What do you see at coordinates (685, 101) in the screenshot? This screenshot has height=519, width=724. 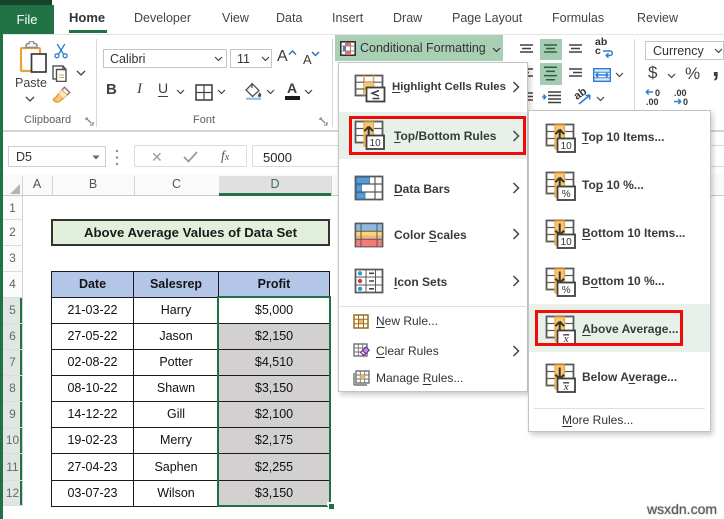 I see `svg-text: 0` at bounding box center [685, 101].